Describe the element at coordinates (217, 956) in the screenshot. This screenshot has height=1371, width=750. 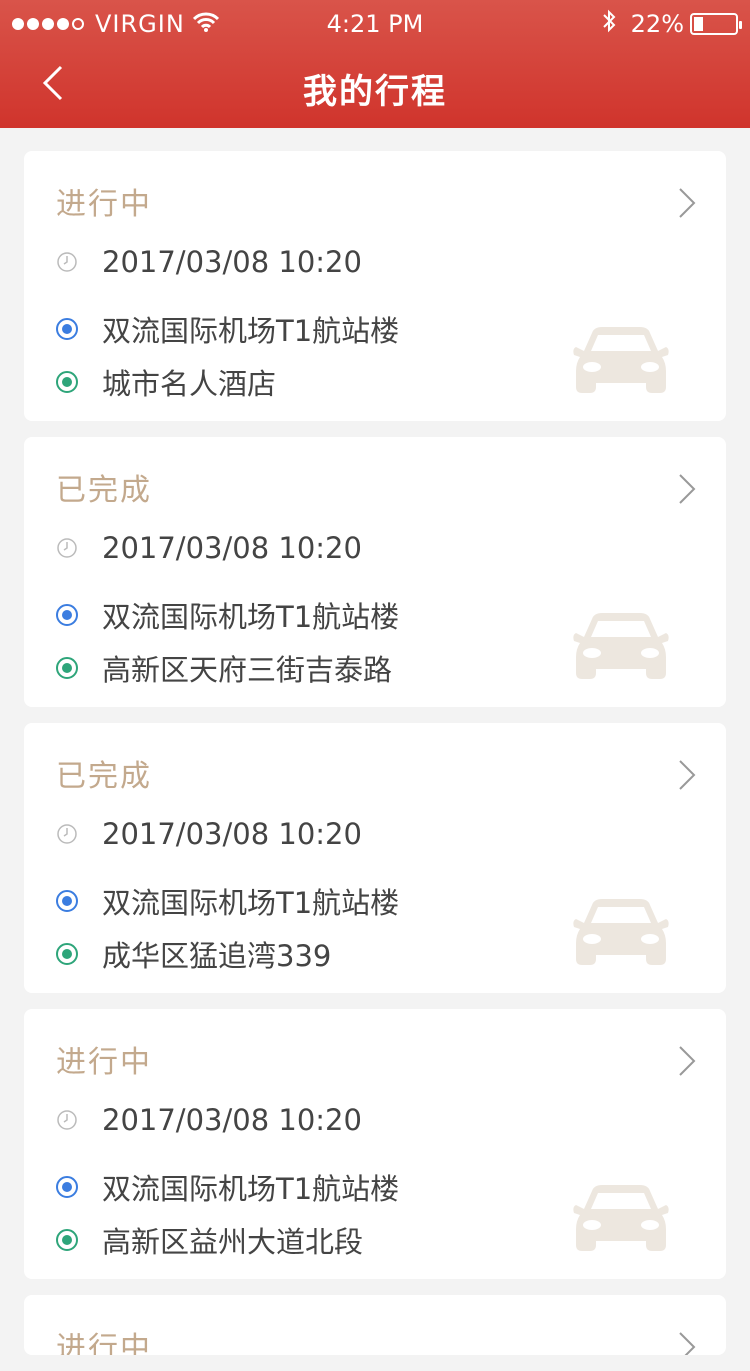
I see `trip-destination: 成华区猛追湾339` at that location.